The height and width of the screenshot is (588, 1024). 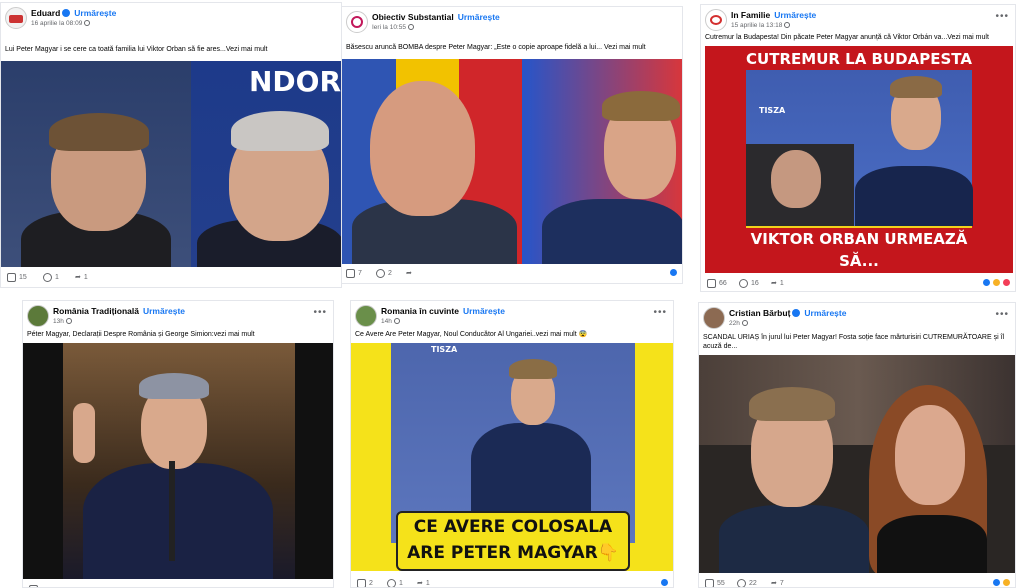 I want to click on post-time: 15 aprilie la 13:18, so click(x=756, y=25).